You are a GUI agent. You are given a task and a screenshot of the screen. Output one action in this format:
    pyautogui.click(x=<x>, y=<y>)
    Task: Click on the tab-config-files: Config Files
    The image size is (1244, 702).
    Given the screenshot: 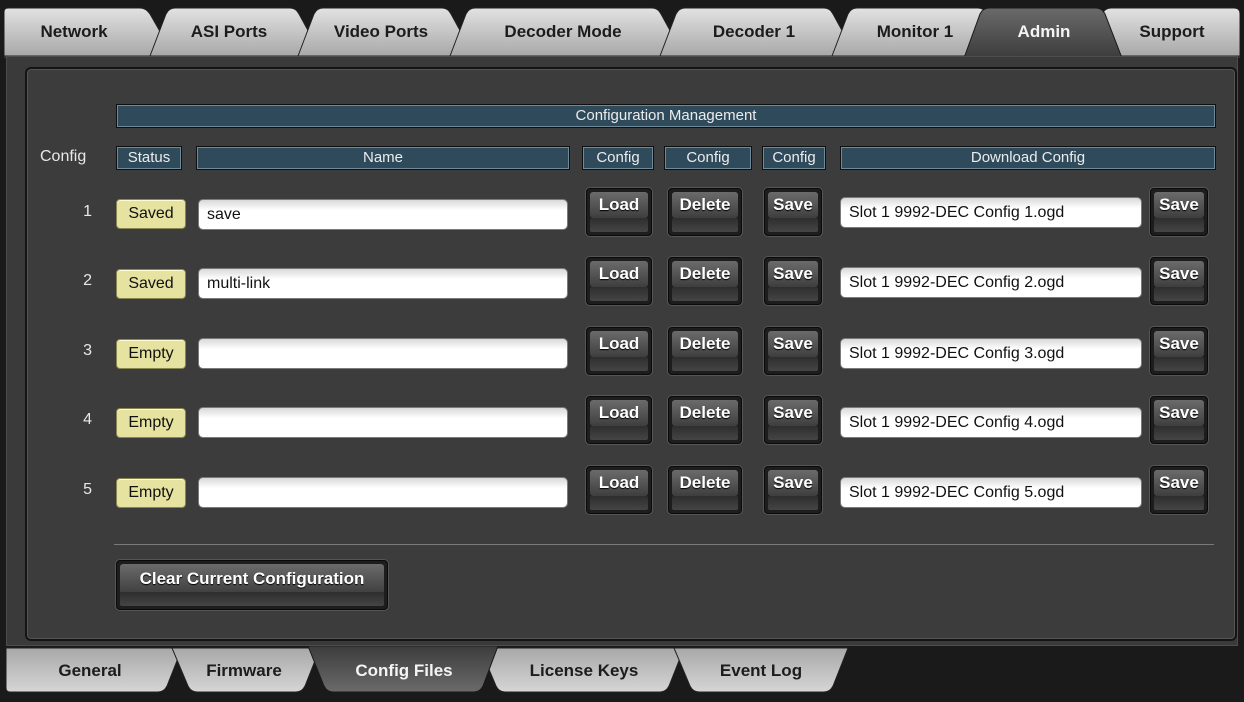 What is the action you would take?
    pyautogui.click(x=404, y=671)
    